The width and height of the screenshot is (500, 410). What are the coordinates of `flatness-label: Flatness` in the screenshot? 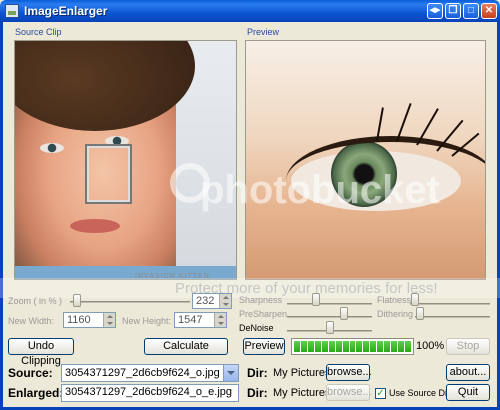 It's located at (394, 300).